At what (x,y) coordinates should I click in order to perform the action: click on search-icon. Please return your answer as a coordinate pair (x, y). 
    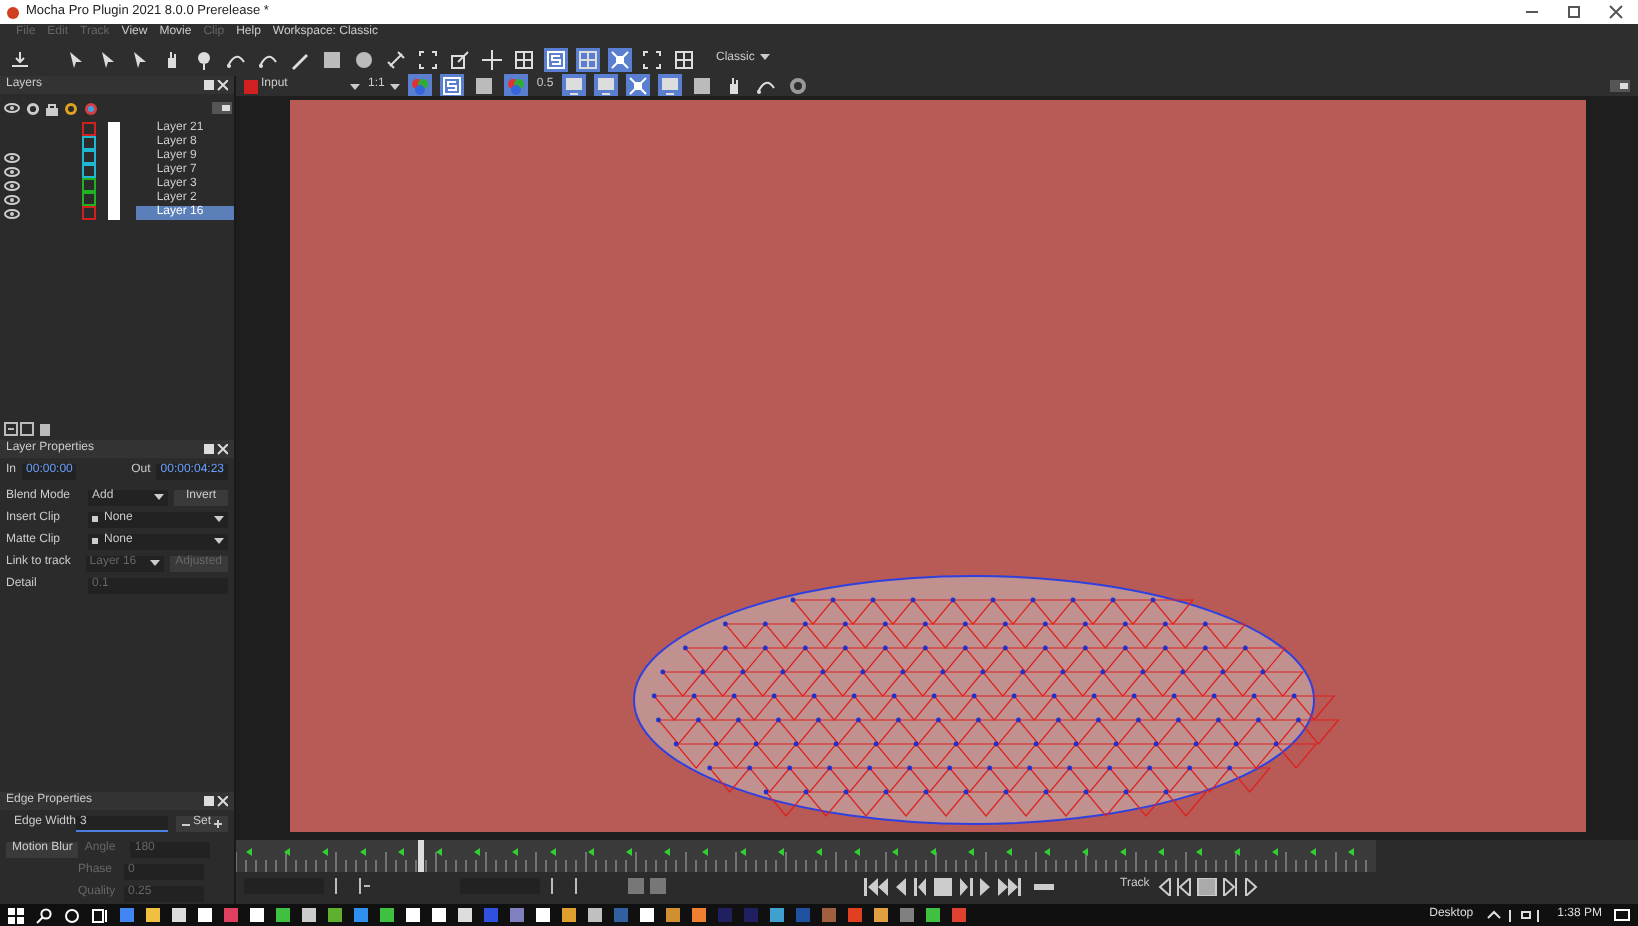
    Looking at the image, I should click on (44, 915).